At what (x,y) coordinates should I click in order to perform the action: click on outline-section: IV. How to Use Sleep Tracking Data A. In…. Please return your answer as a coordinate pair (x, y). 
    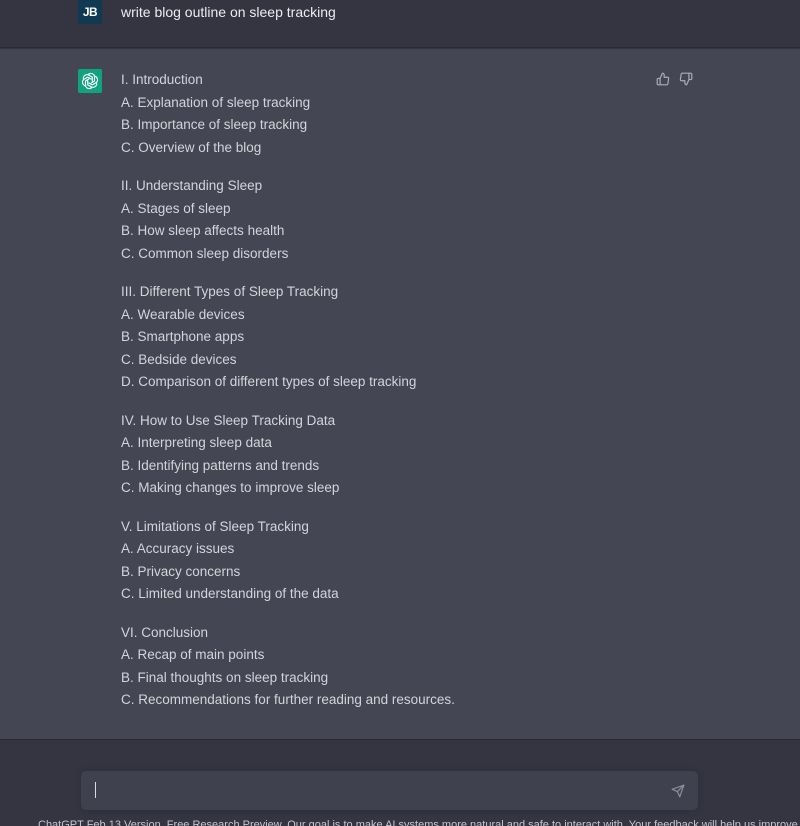
    Looking at the image, I should click on (371, 455).